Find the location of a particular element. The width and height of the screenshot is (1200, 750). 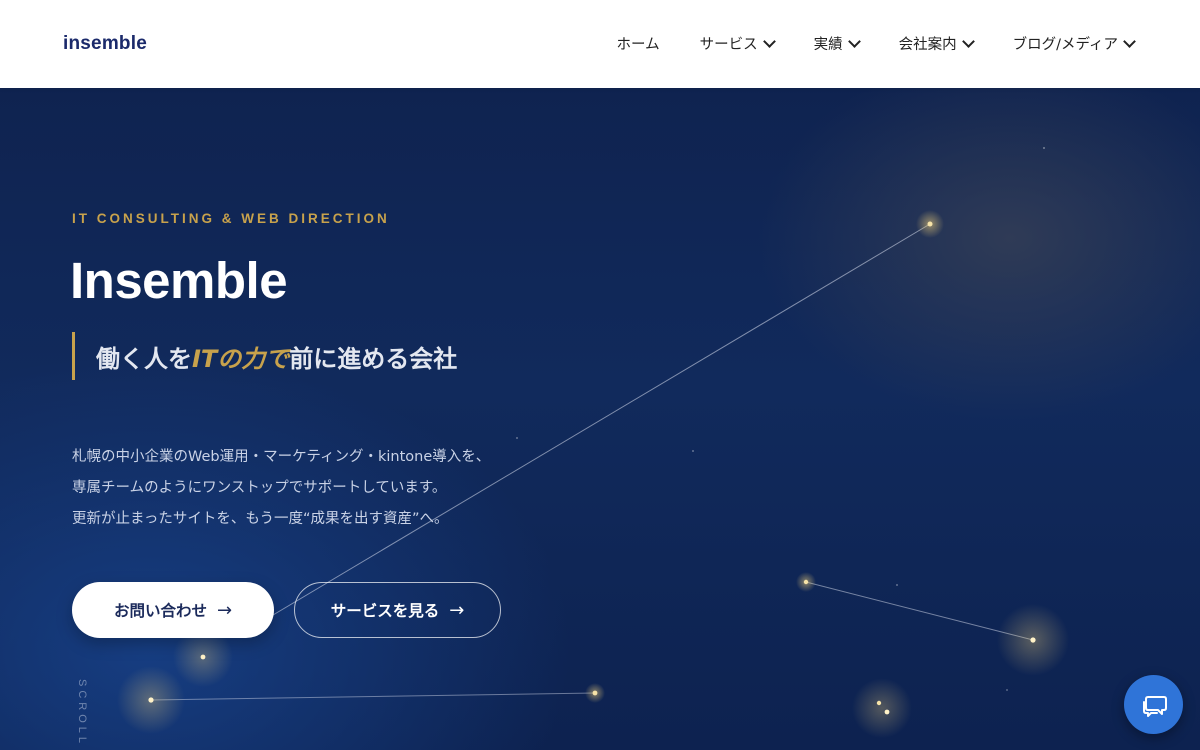

site-header: insemble ホーム サービス 実績 会社案内 ブログ/メディア is located at coordinates (600, 44).